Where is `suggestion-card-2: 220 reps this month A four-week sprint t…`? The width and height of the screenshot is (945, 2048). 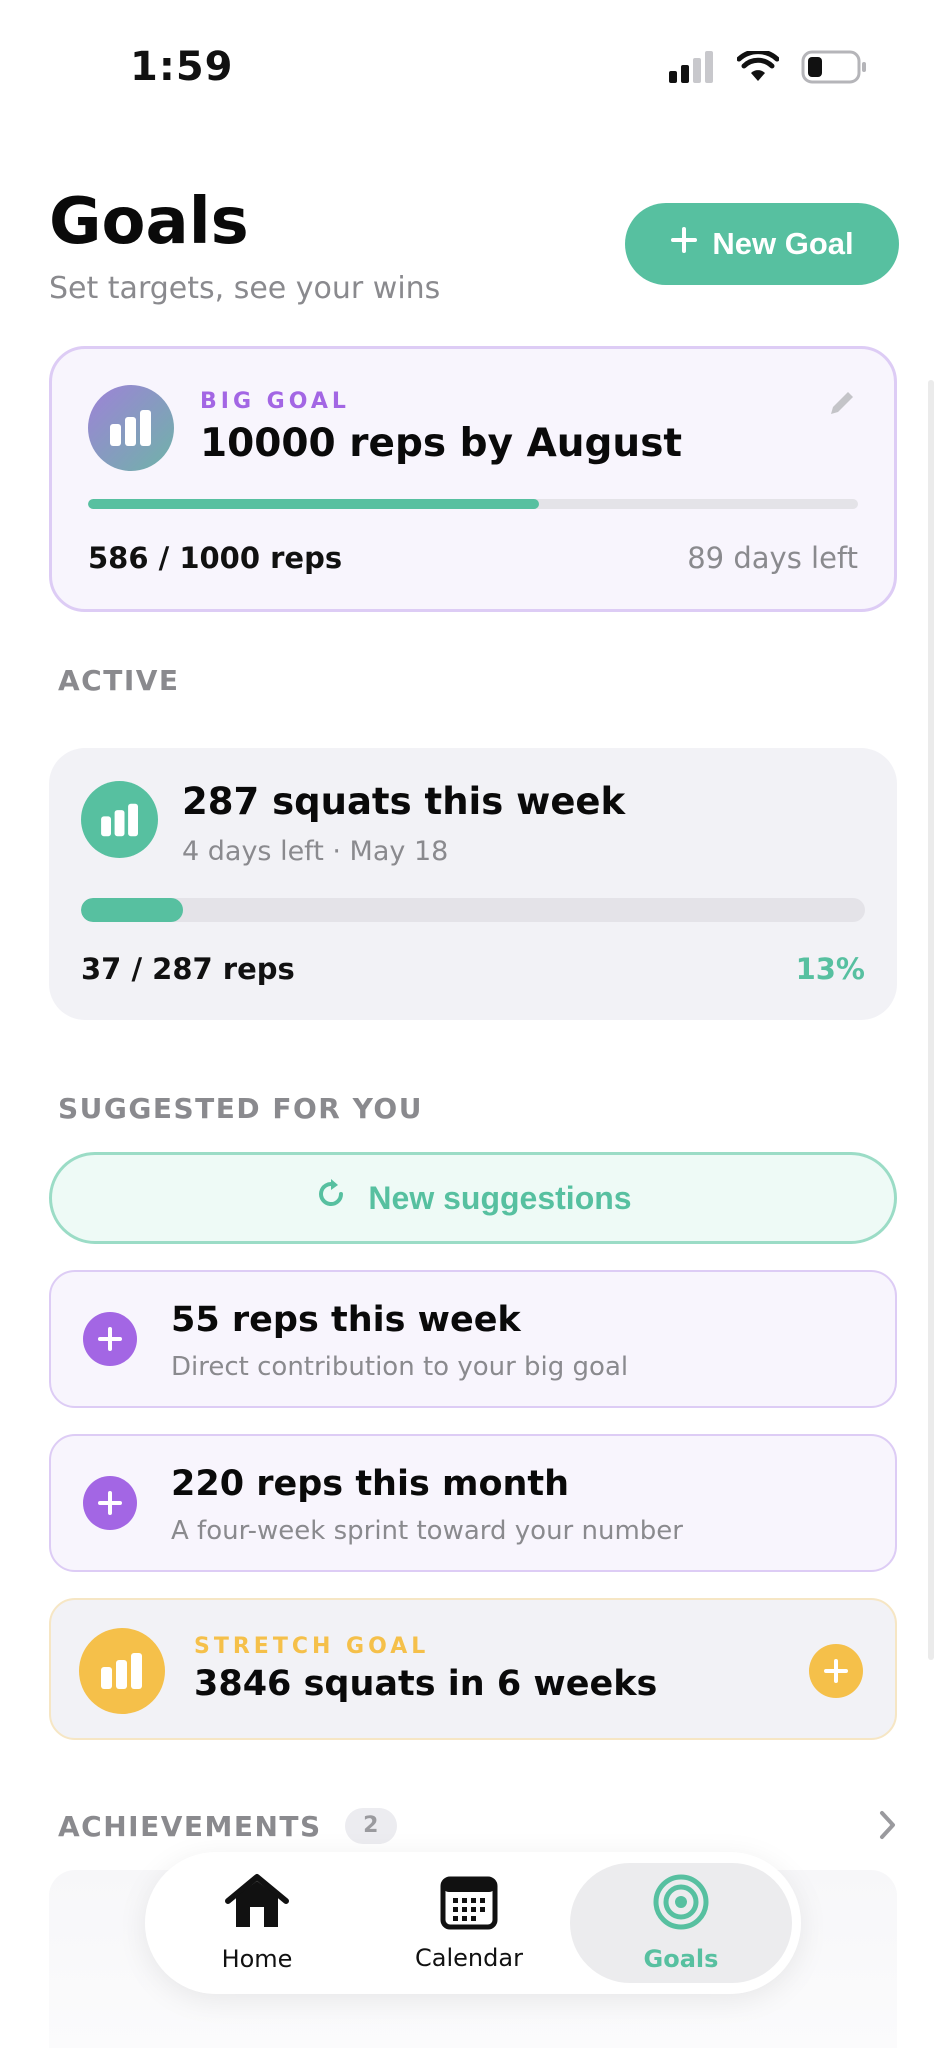 suggestion-card-2: 220 reps this month A four-week sprint t… is located at coordinates (473, 1503).